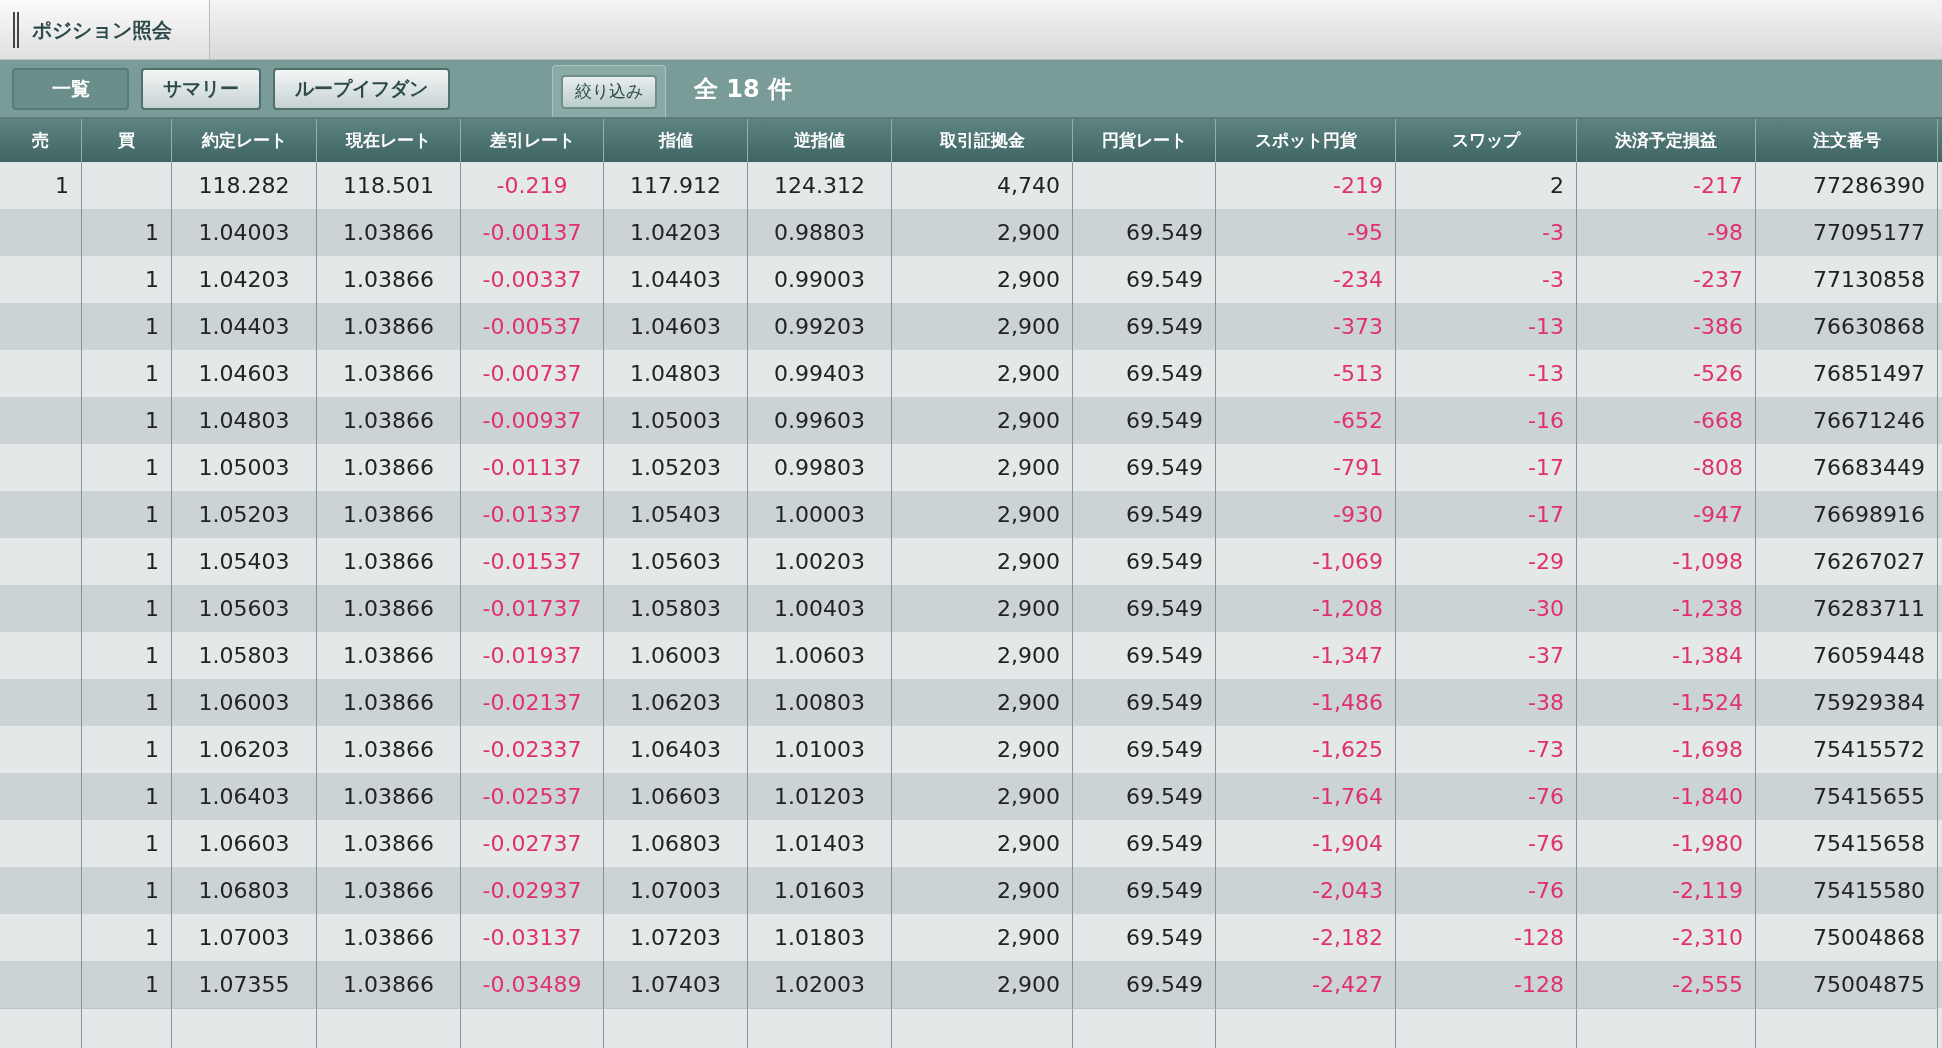 Image resolution: width=1942 pixels, height=1048 pixels. Describe the element at coordinates (1869, 374) in the screenshot. I see `table-cell-text: 76851497` at that location.